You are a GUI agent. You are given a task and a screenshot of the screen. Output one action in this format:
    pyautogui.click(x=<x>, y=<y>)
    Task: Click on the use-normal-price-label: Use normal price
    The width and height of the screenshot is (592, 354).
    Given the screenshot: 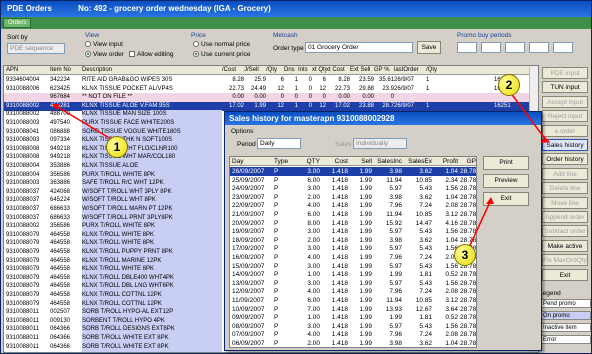 What is the action you would take?
    pyautogui.click(x=226, y=44)
    